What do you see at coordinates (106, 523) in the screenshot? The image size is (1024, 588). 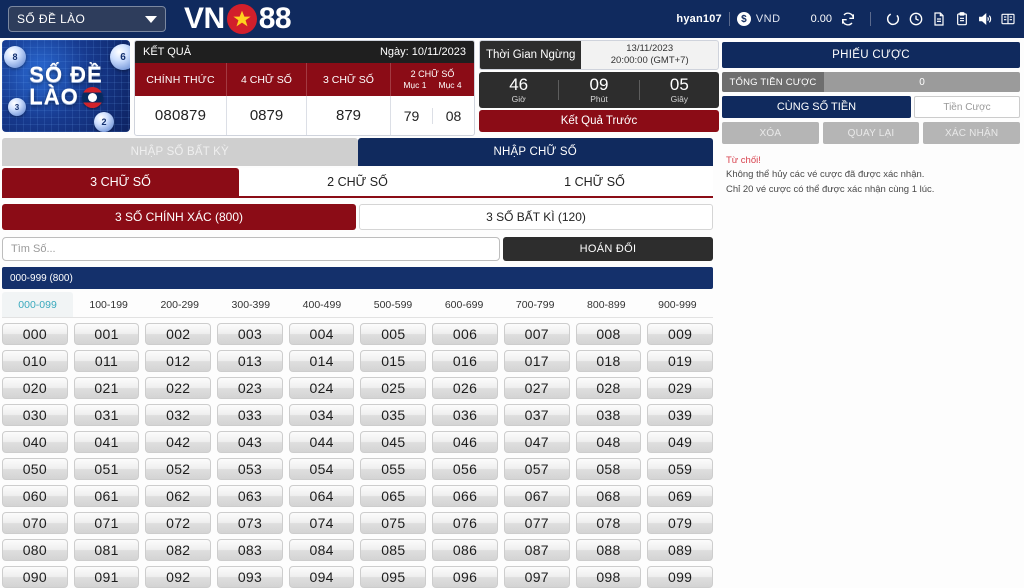 I see `number-cell: 071` at bounding box center [106, 523].